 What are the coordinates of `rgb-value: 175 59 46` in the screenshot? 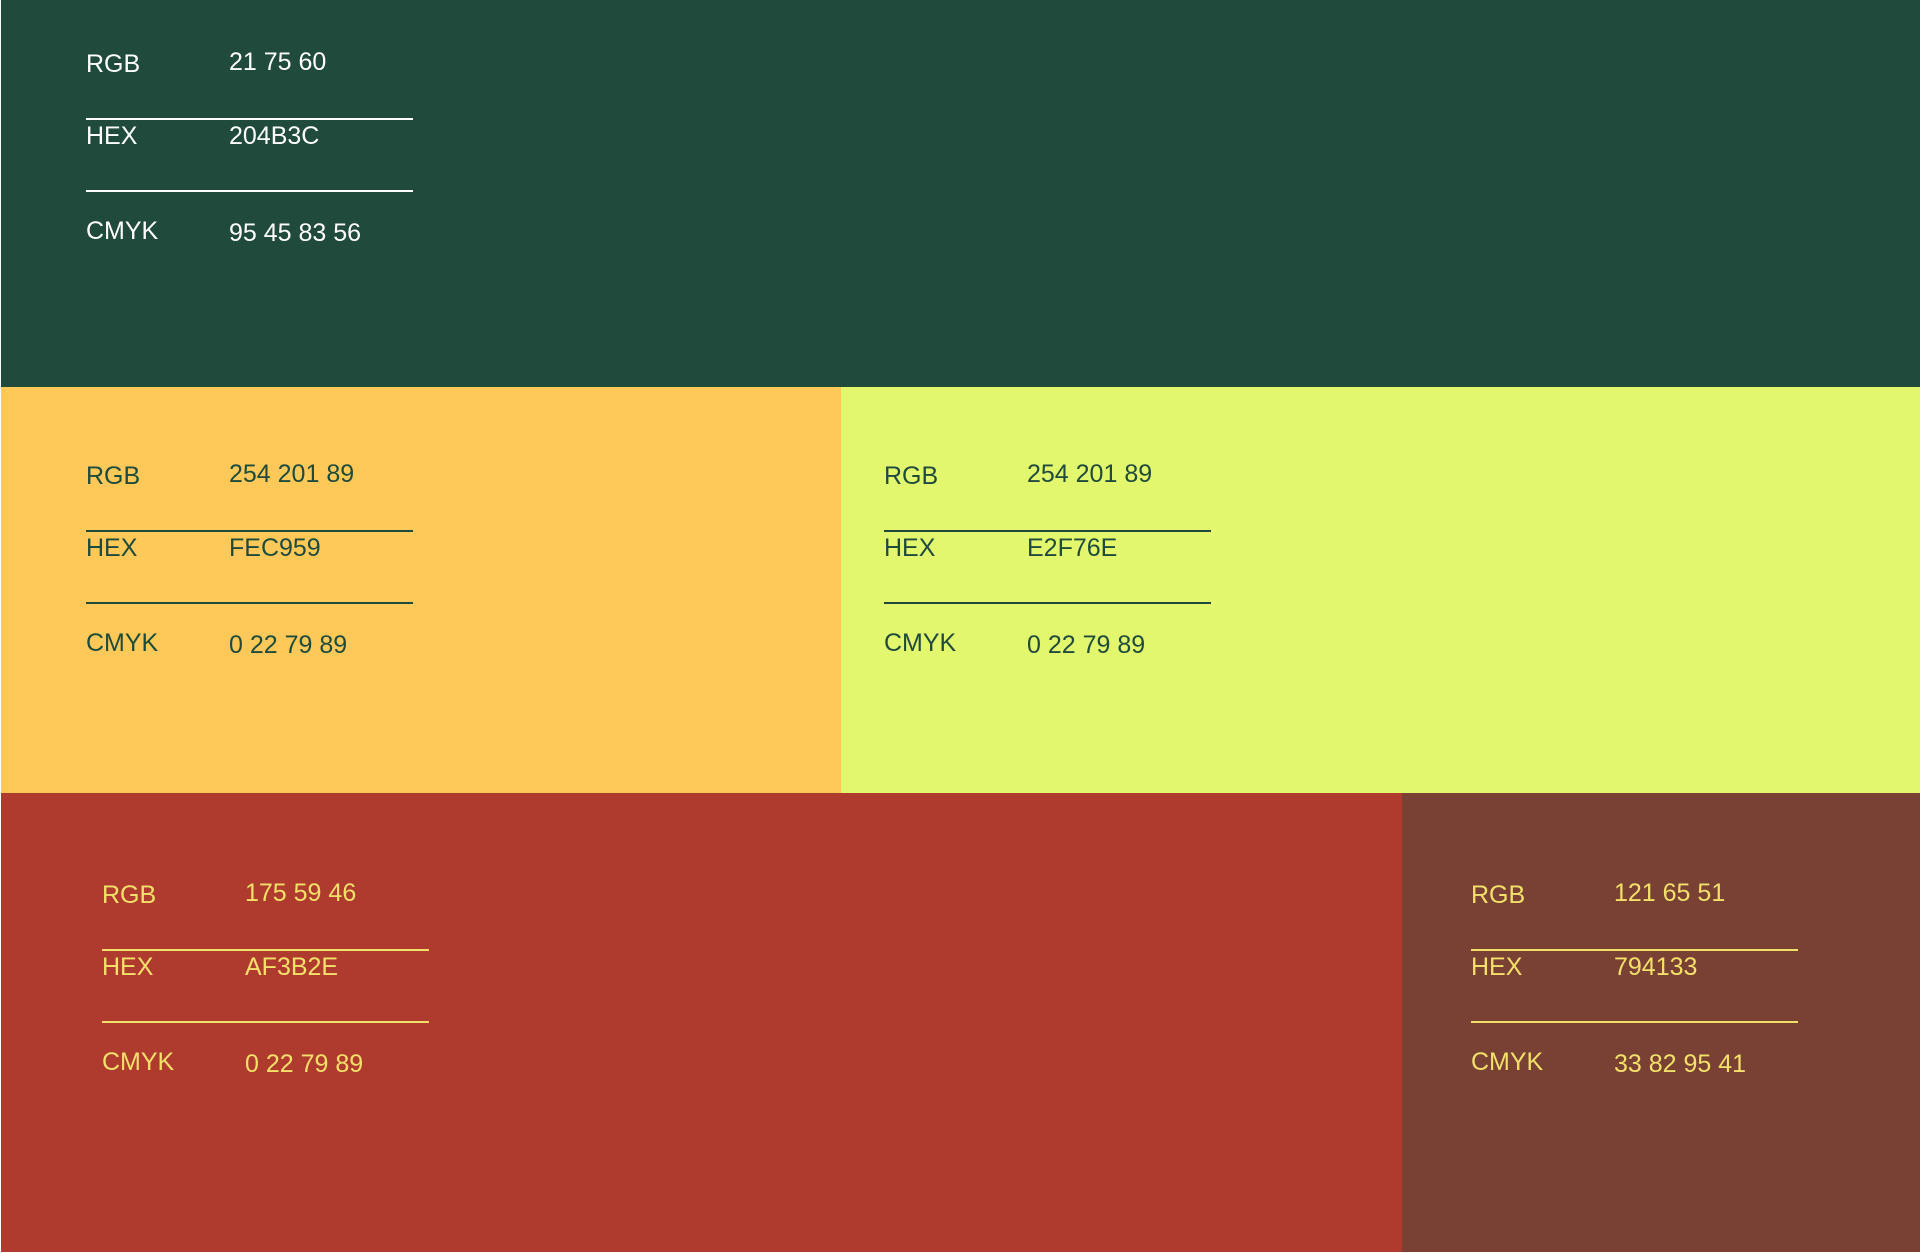 It's located at (301, 893).